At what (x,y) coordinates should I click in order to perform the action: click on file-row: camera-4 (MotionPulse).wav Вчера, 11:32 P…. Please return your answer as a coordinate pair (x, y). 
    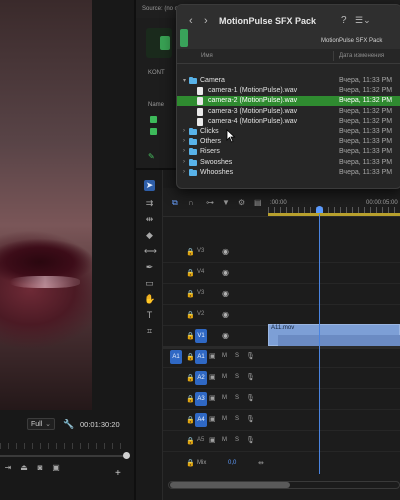
    Looking at the image, I should click on (288, 122).